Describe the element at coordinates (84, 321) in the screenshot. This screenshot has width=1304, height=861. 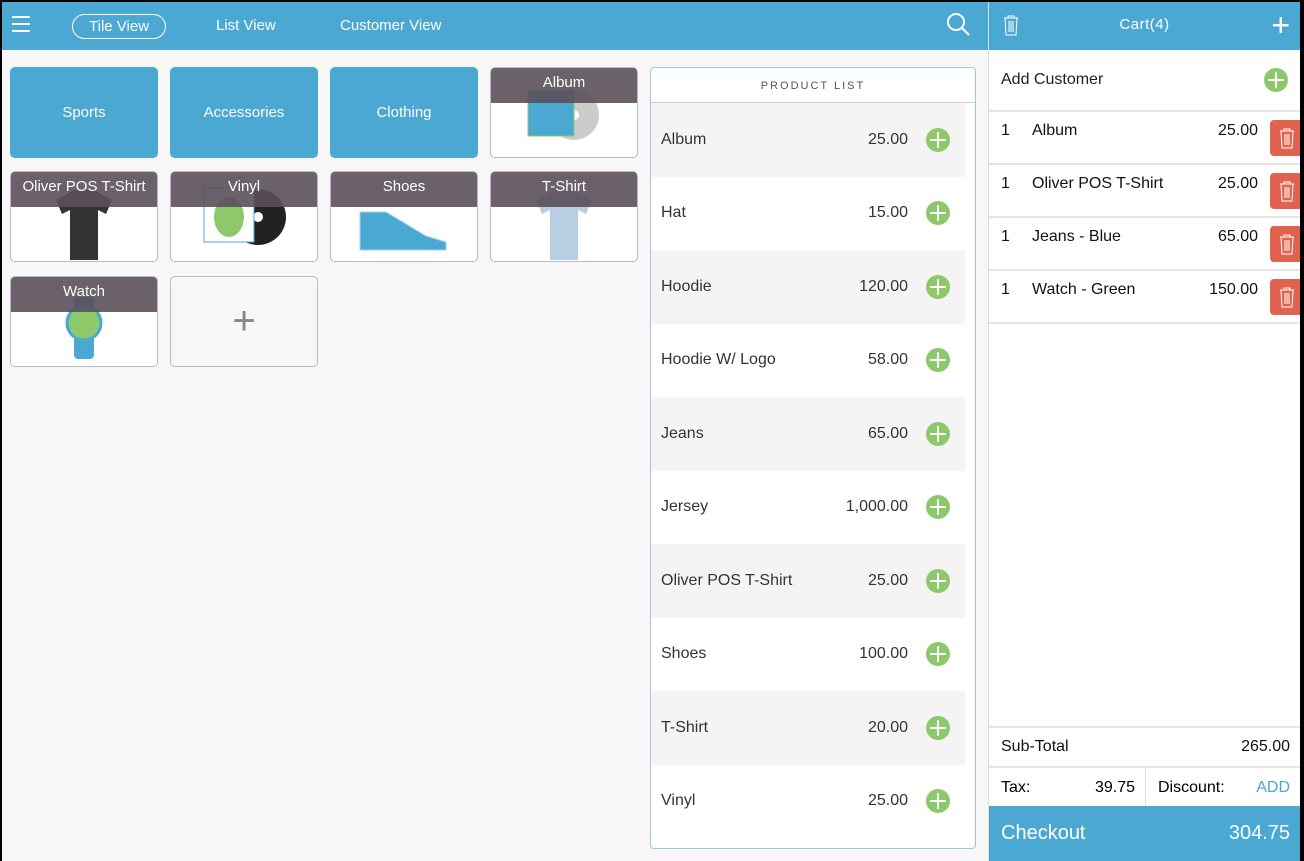
I see `product-tile-watch: Watch` at that location.